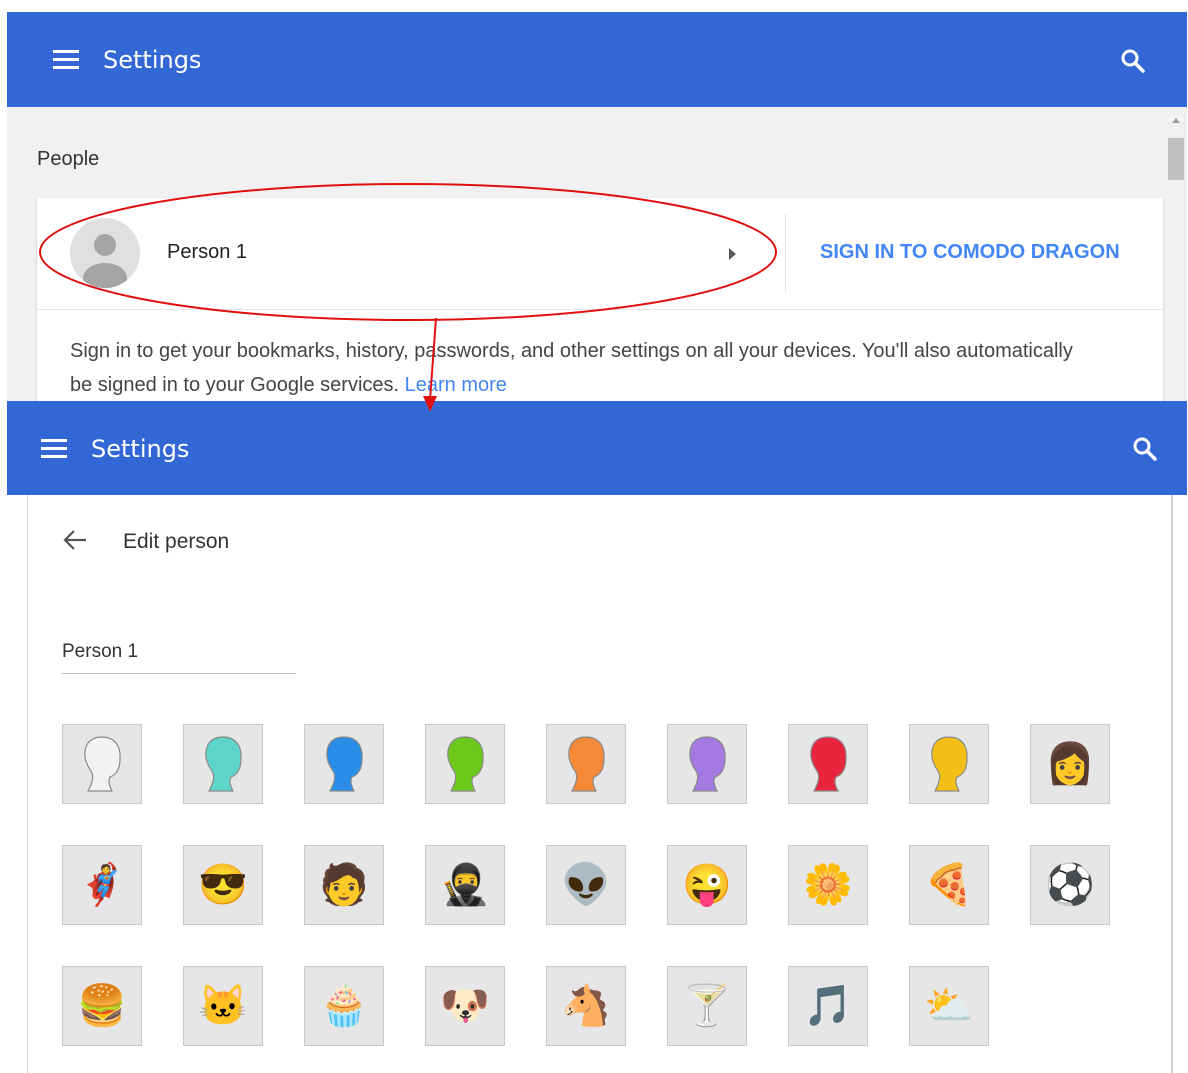 This screenshot has width=1188, height=1073. I want to click on avatar, so click(105, 253).